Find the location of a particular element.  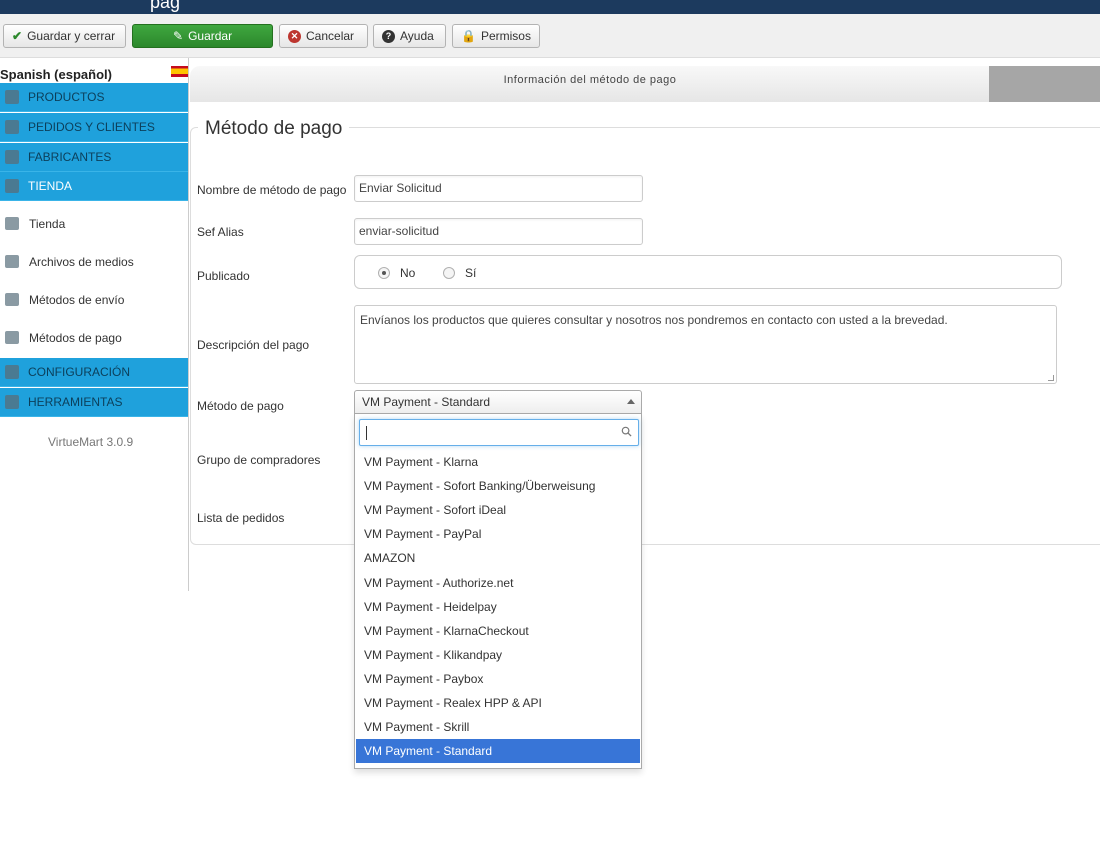

radio-label: Sí is located at coordinates (471, 273).